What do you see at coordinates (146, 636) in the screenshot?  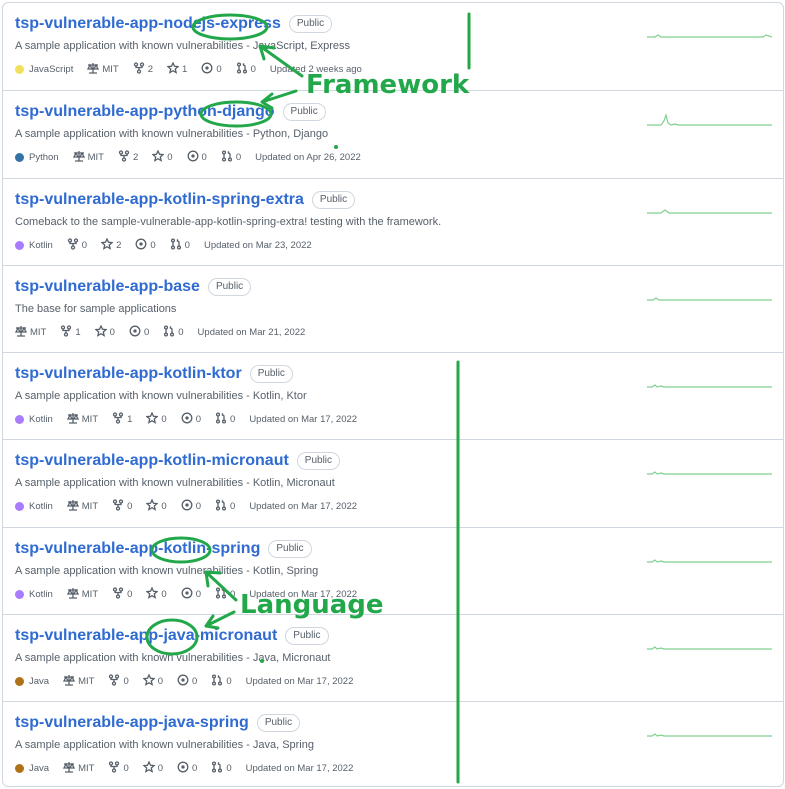 I see `repo-name-link: tsp-vulnerable-app-java-micronaut` at bounding box center [146, 636].